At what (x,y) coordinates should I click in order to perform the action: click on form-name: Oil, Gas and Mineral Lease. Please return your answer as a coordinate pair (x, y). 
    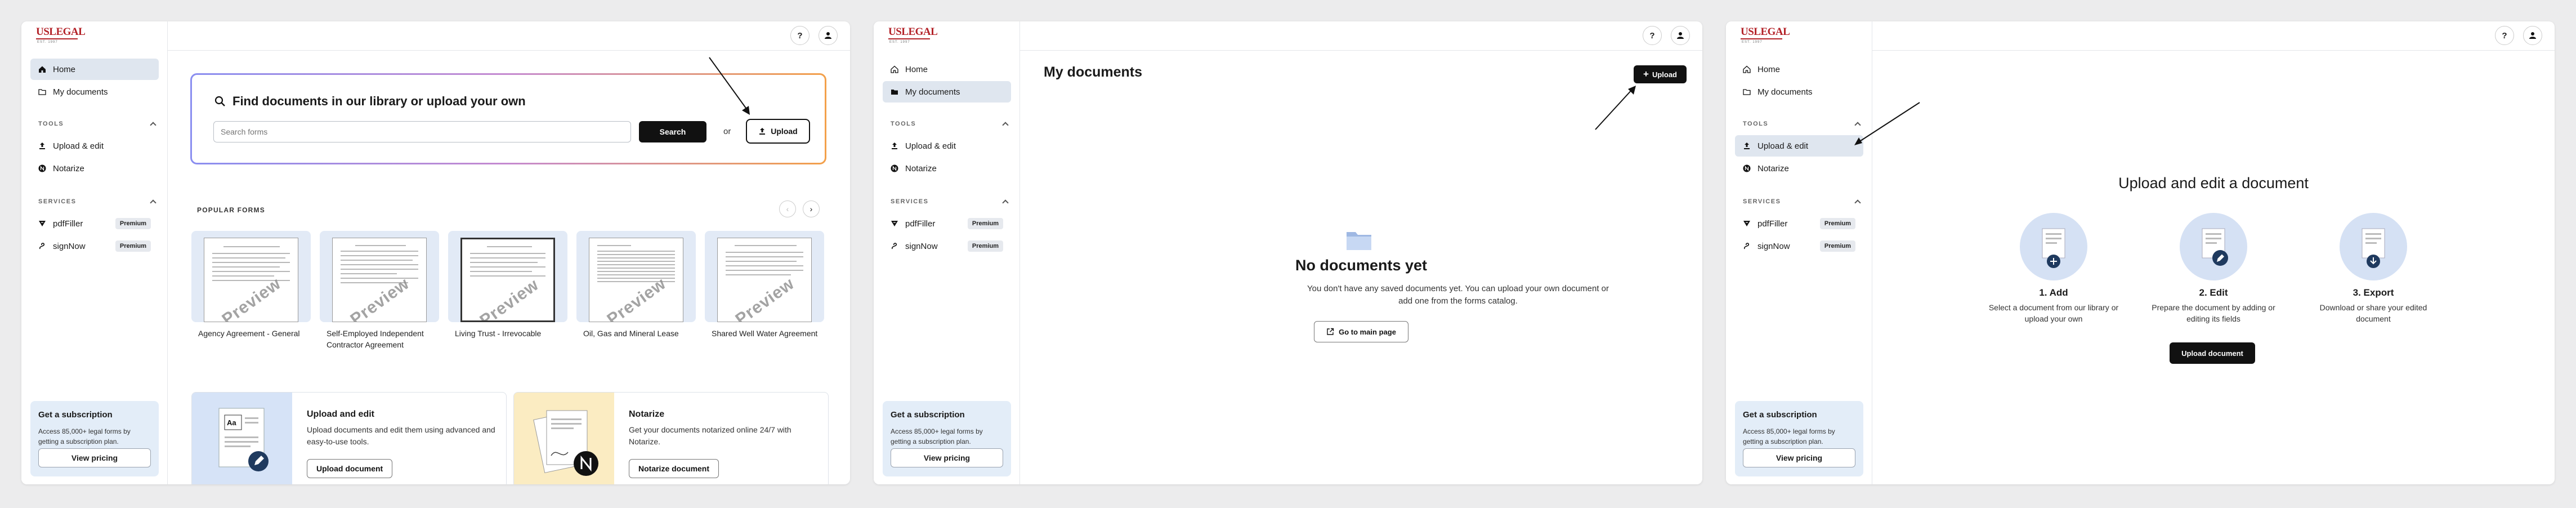
    Looking at the image, I should click on (642, 334).